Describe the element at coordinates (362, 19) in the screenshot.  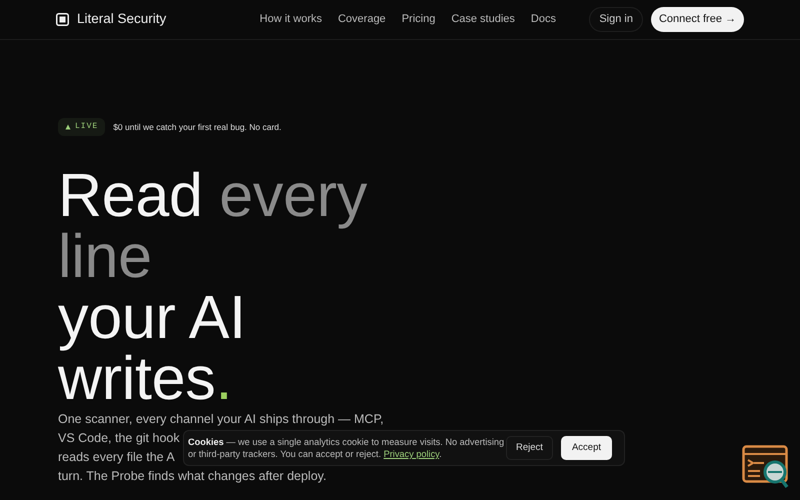
I see `nav-link: Coverage` at that location.